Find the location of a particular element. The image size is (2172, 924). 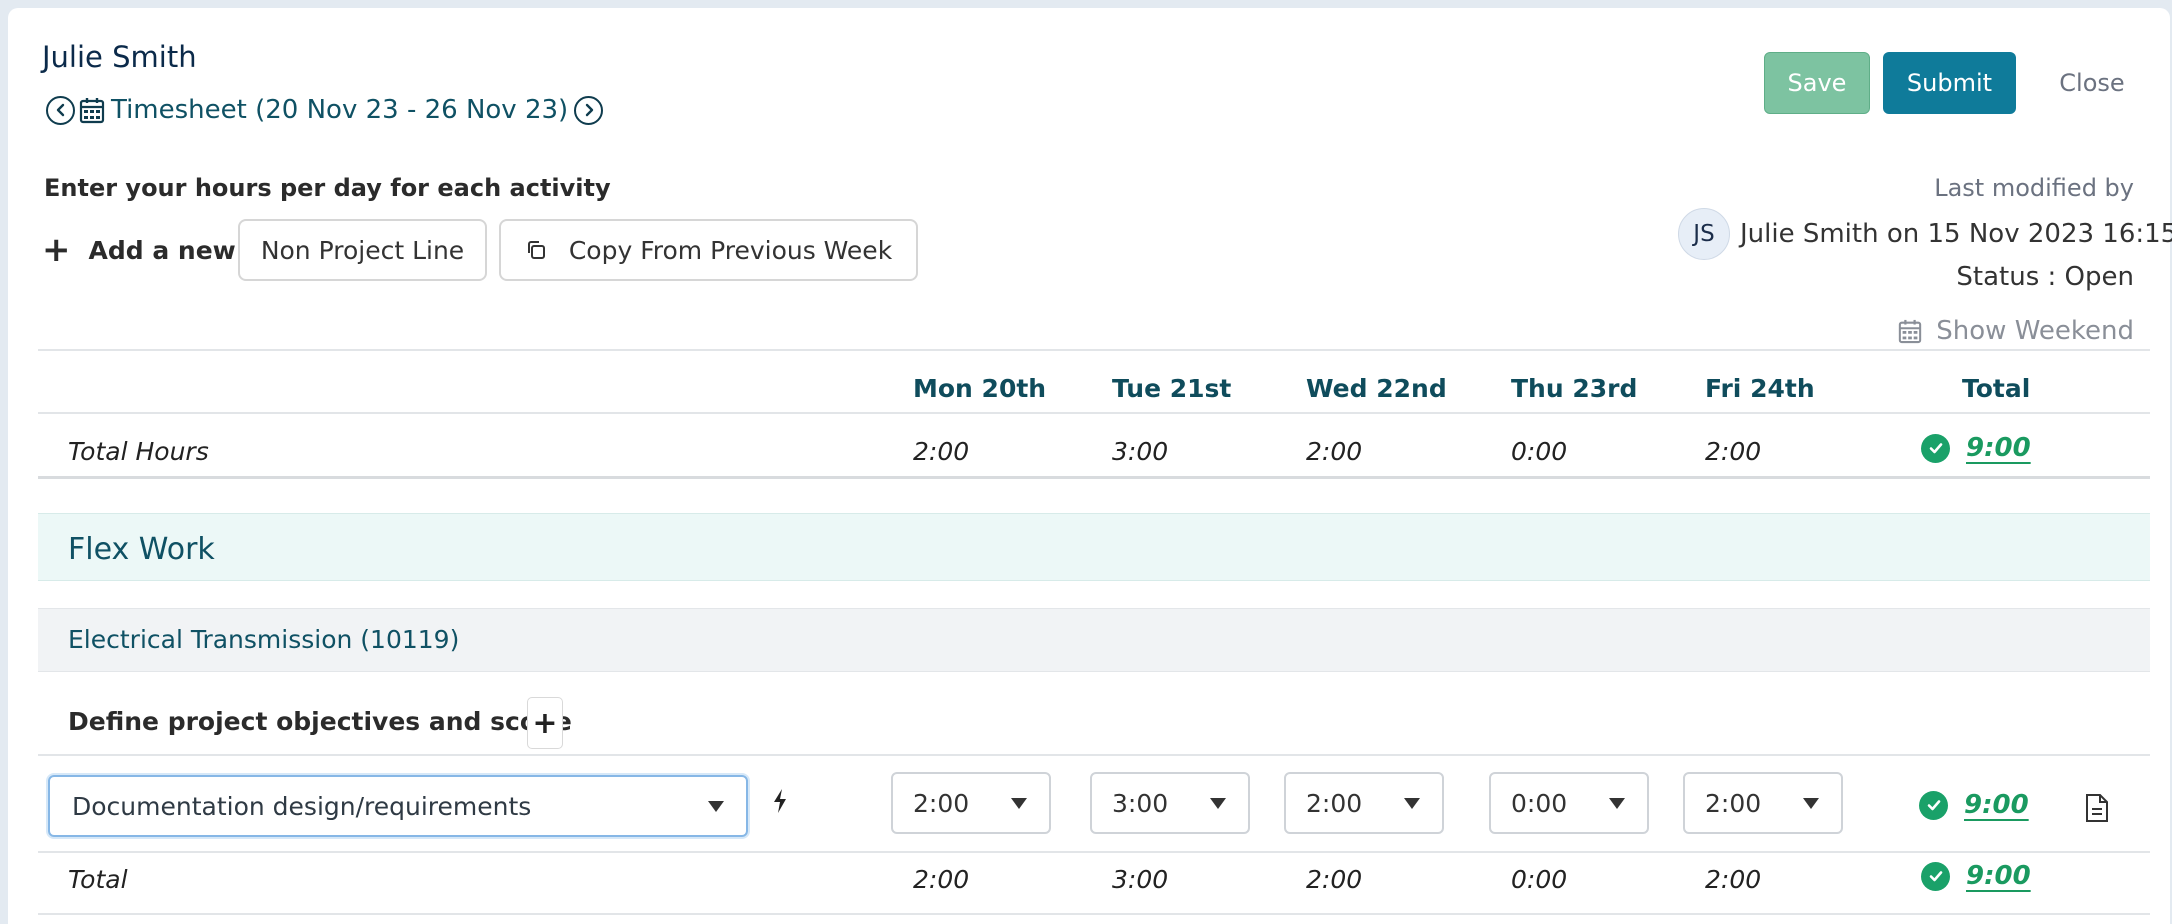

group-header: Flex Work is located at coordinates (1094, 547).